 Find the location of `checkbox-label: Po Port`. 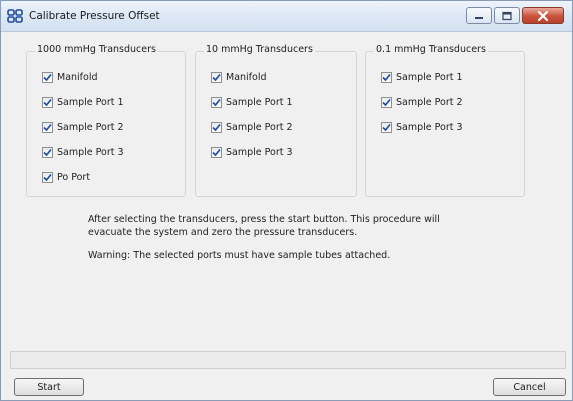

checkbox-label: Po Port is located at coordinates (74, 177).